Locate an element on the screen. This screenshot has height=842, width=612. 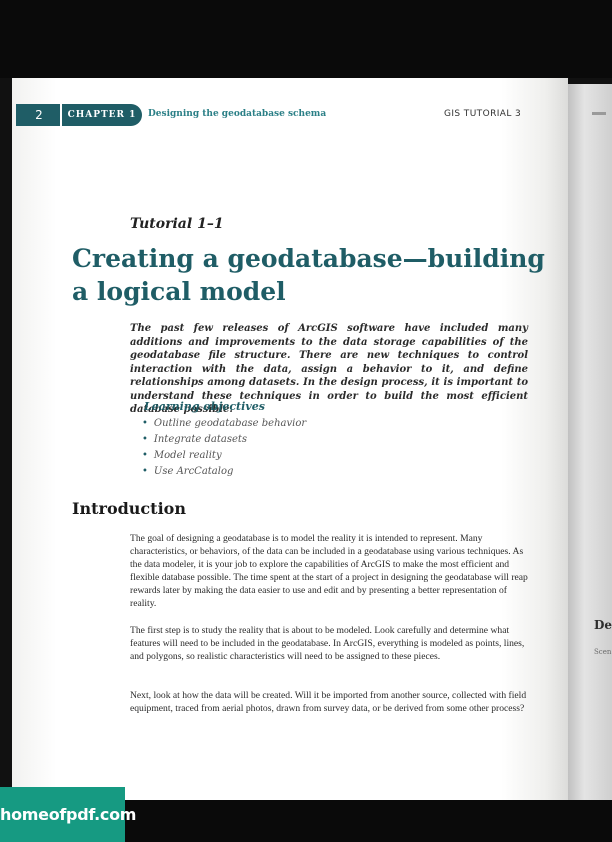
watermark-logo: homeofpdf.com is located at coordinates (68, 814).